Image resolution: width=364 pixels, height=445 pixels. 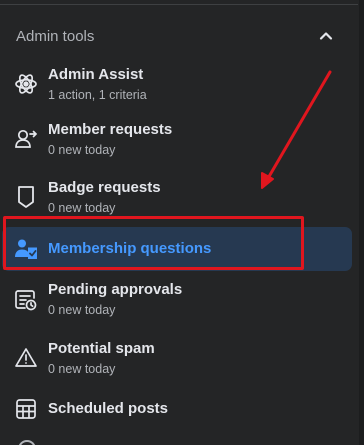 I want to click on item-subtitle: 1 action, 1 criteria, so click(x=97, y=95).